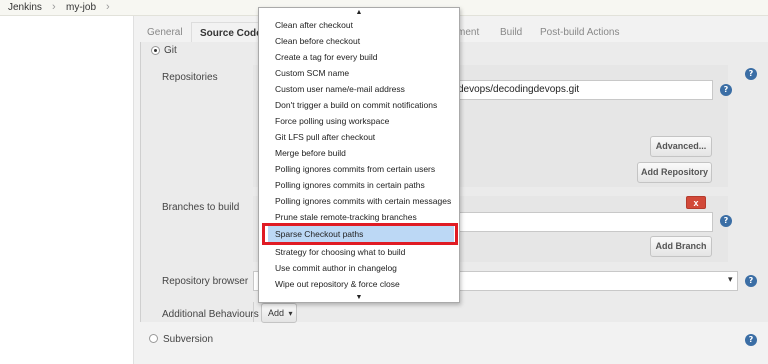  Describe the element at coordinates (583, 90) in the screenshot. I see `repository-url-input: devops/decodingdevops.git` at that location.